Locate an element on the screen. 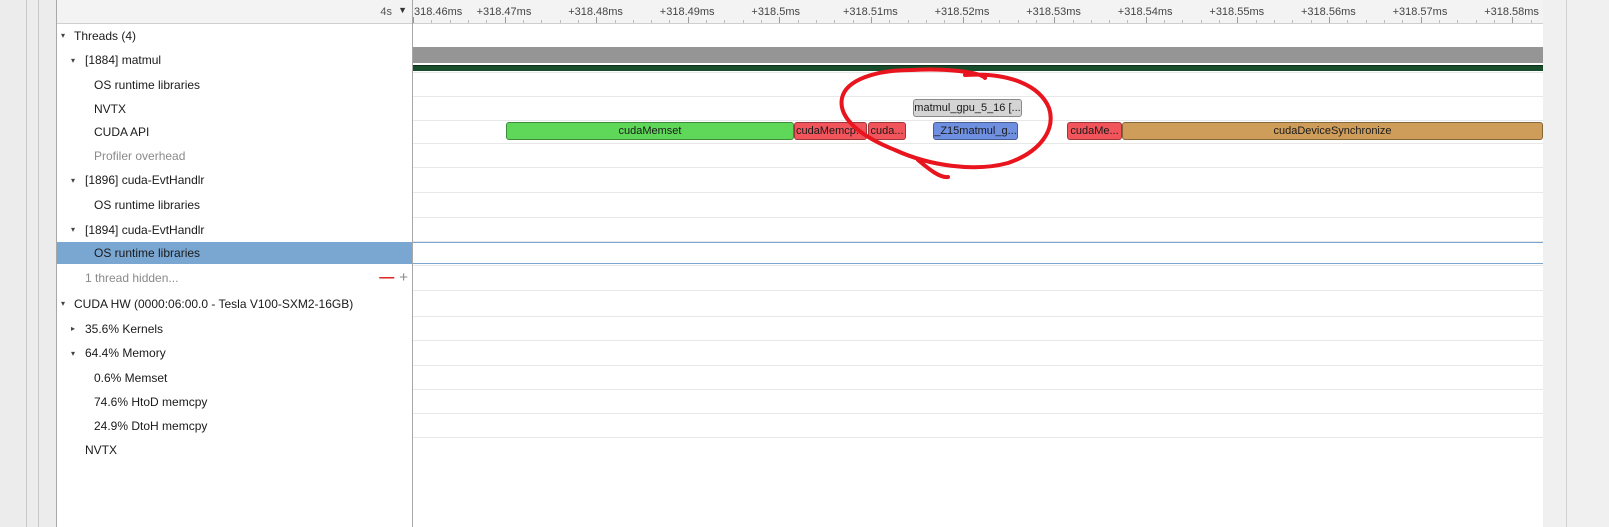 This screenshot has width=1609, height=527. ruler-tick-label: +318.58ms is located at coordinates (1511, 12).